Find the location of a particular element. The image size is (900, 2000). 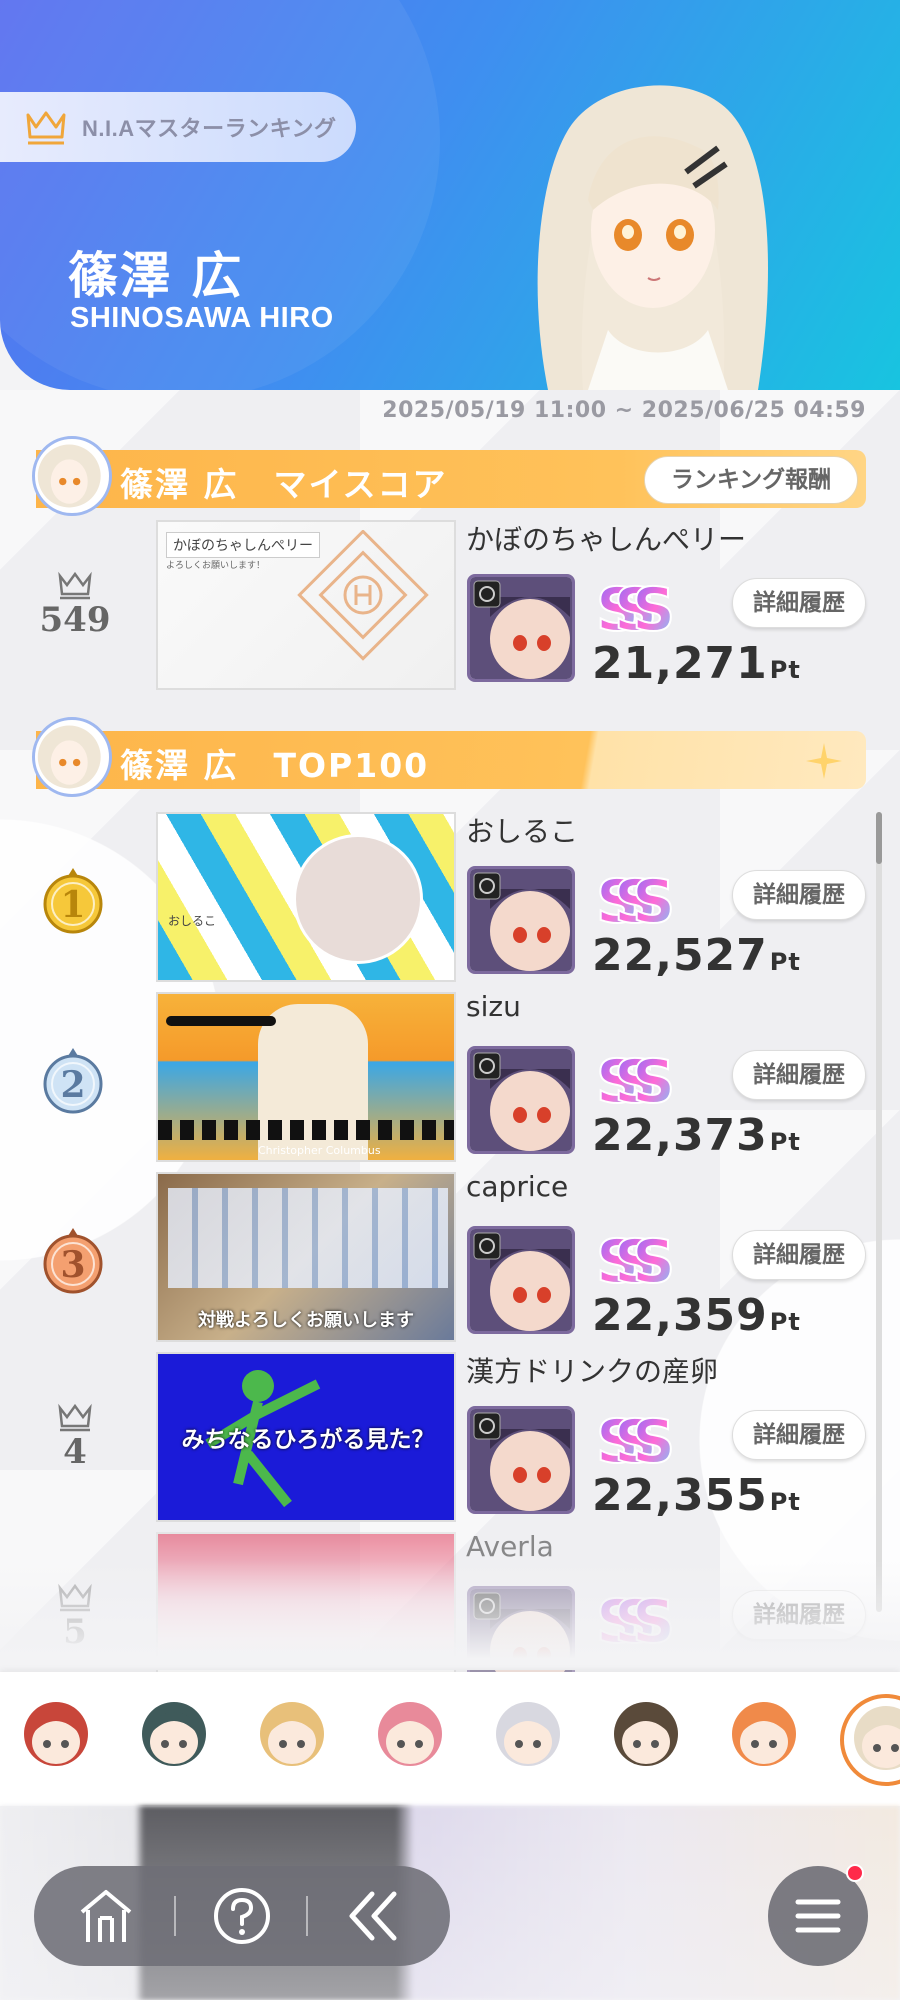

score: 22,359Pt is located at coordinates (696, 1315).